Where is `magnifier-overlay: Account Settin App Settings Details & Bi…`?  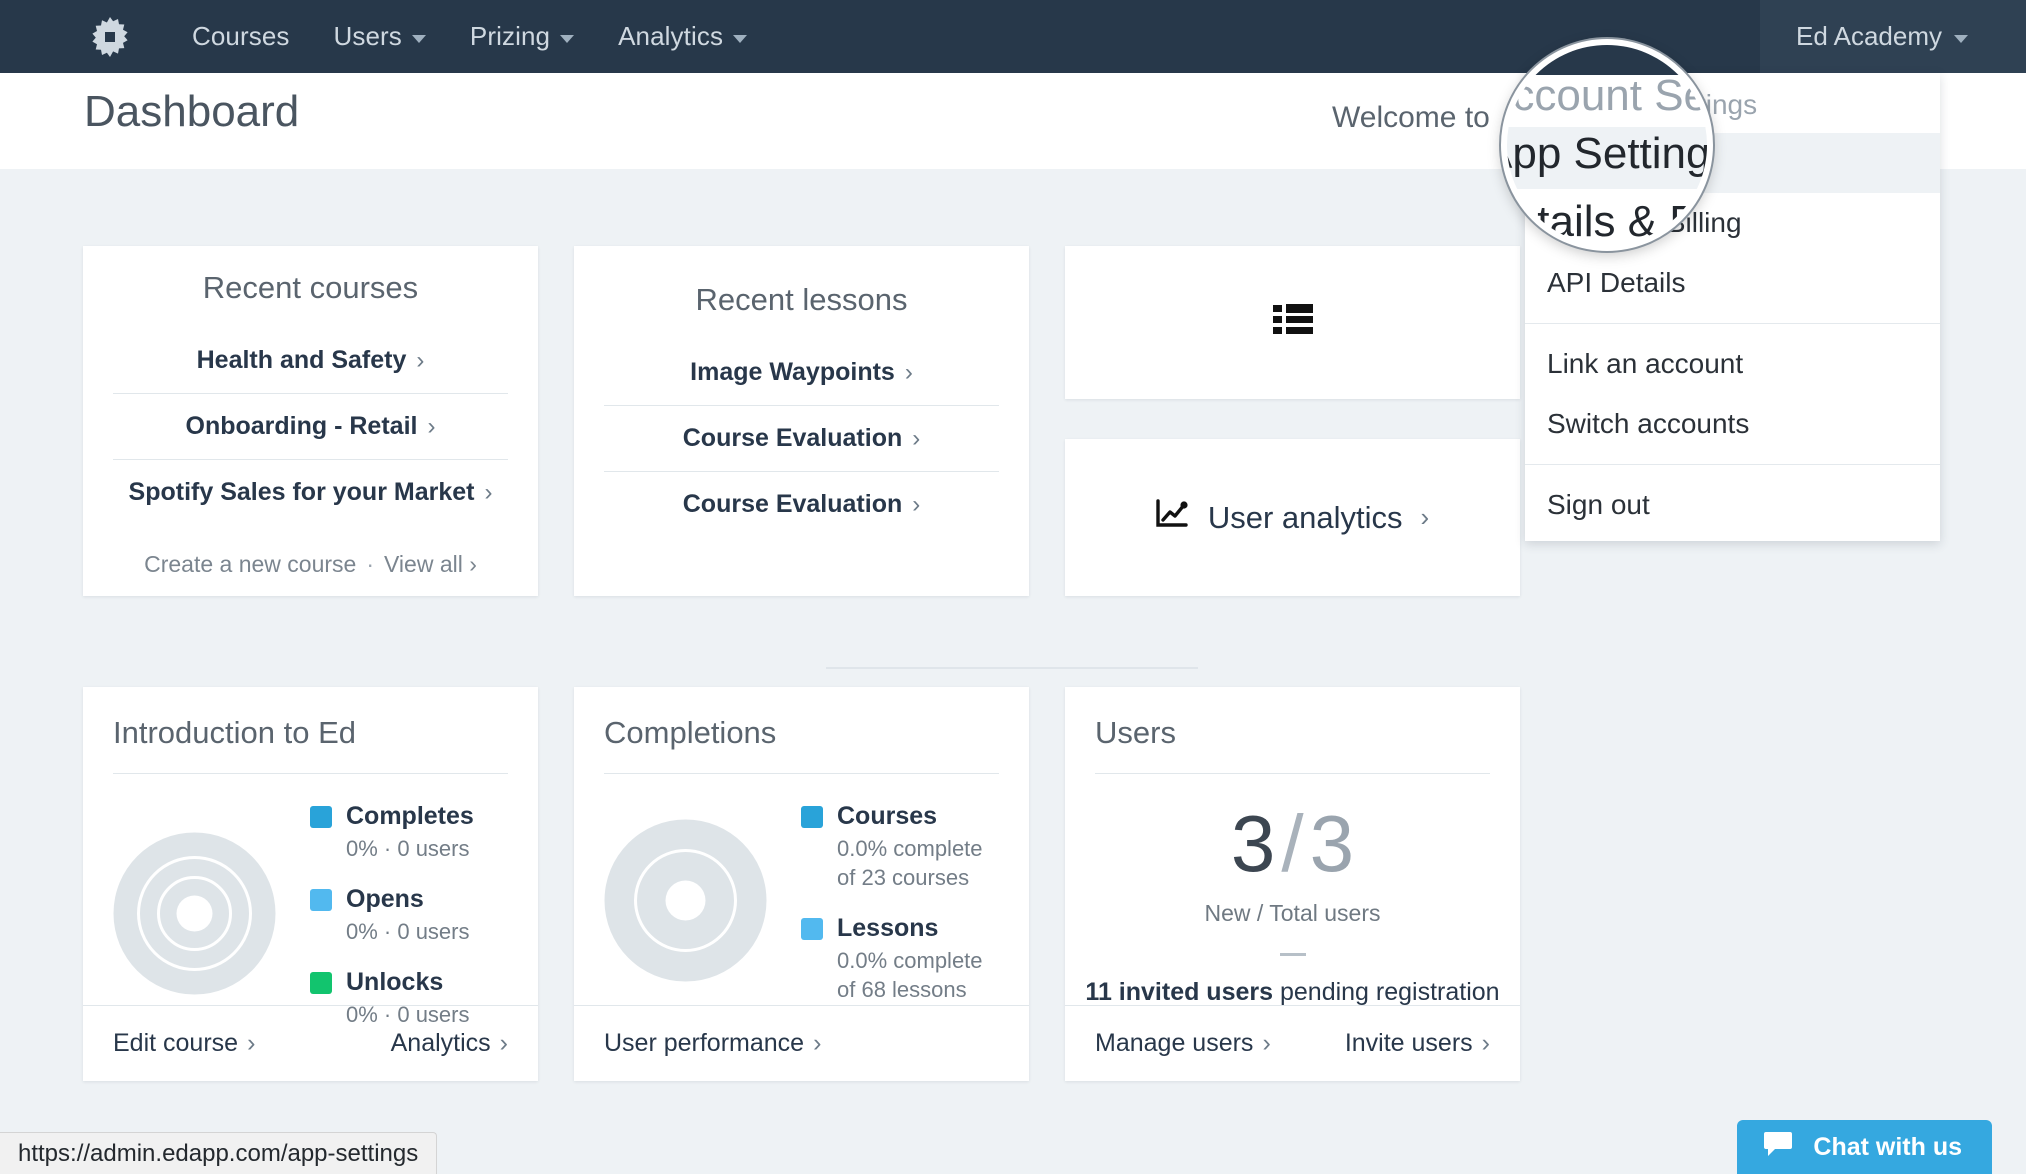
magnifier-overlay: Account Settin App Settings Details & Bi… is located at coordinates (1607, 145).